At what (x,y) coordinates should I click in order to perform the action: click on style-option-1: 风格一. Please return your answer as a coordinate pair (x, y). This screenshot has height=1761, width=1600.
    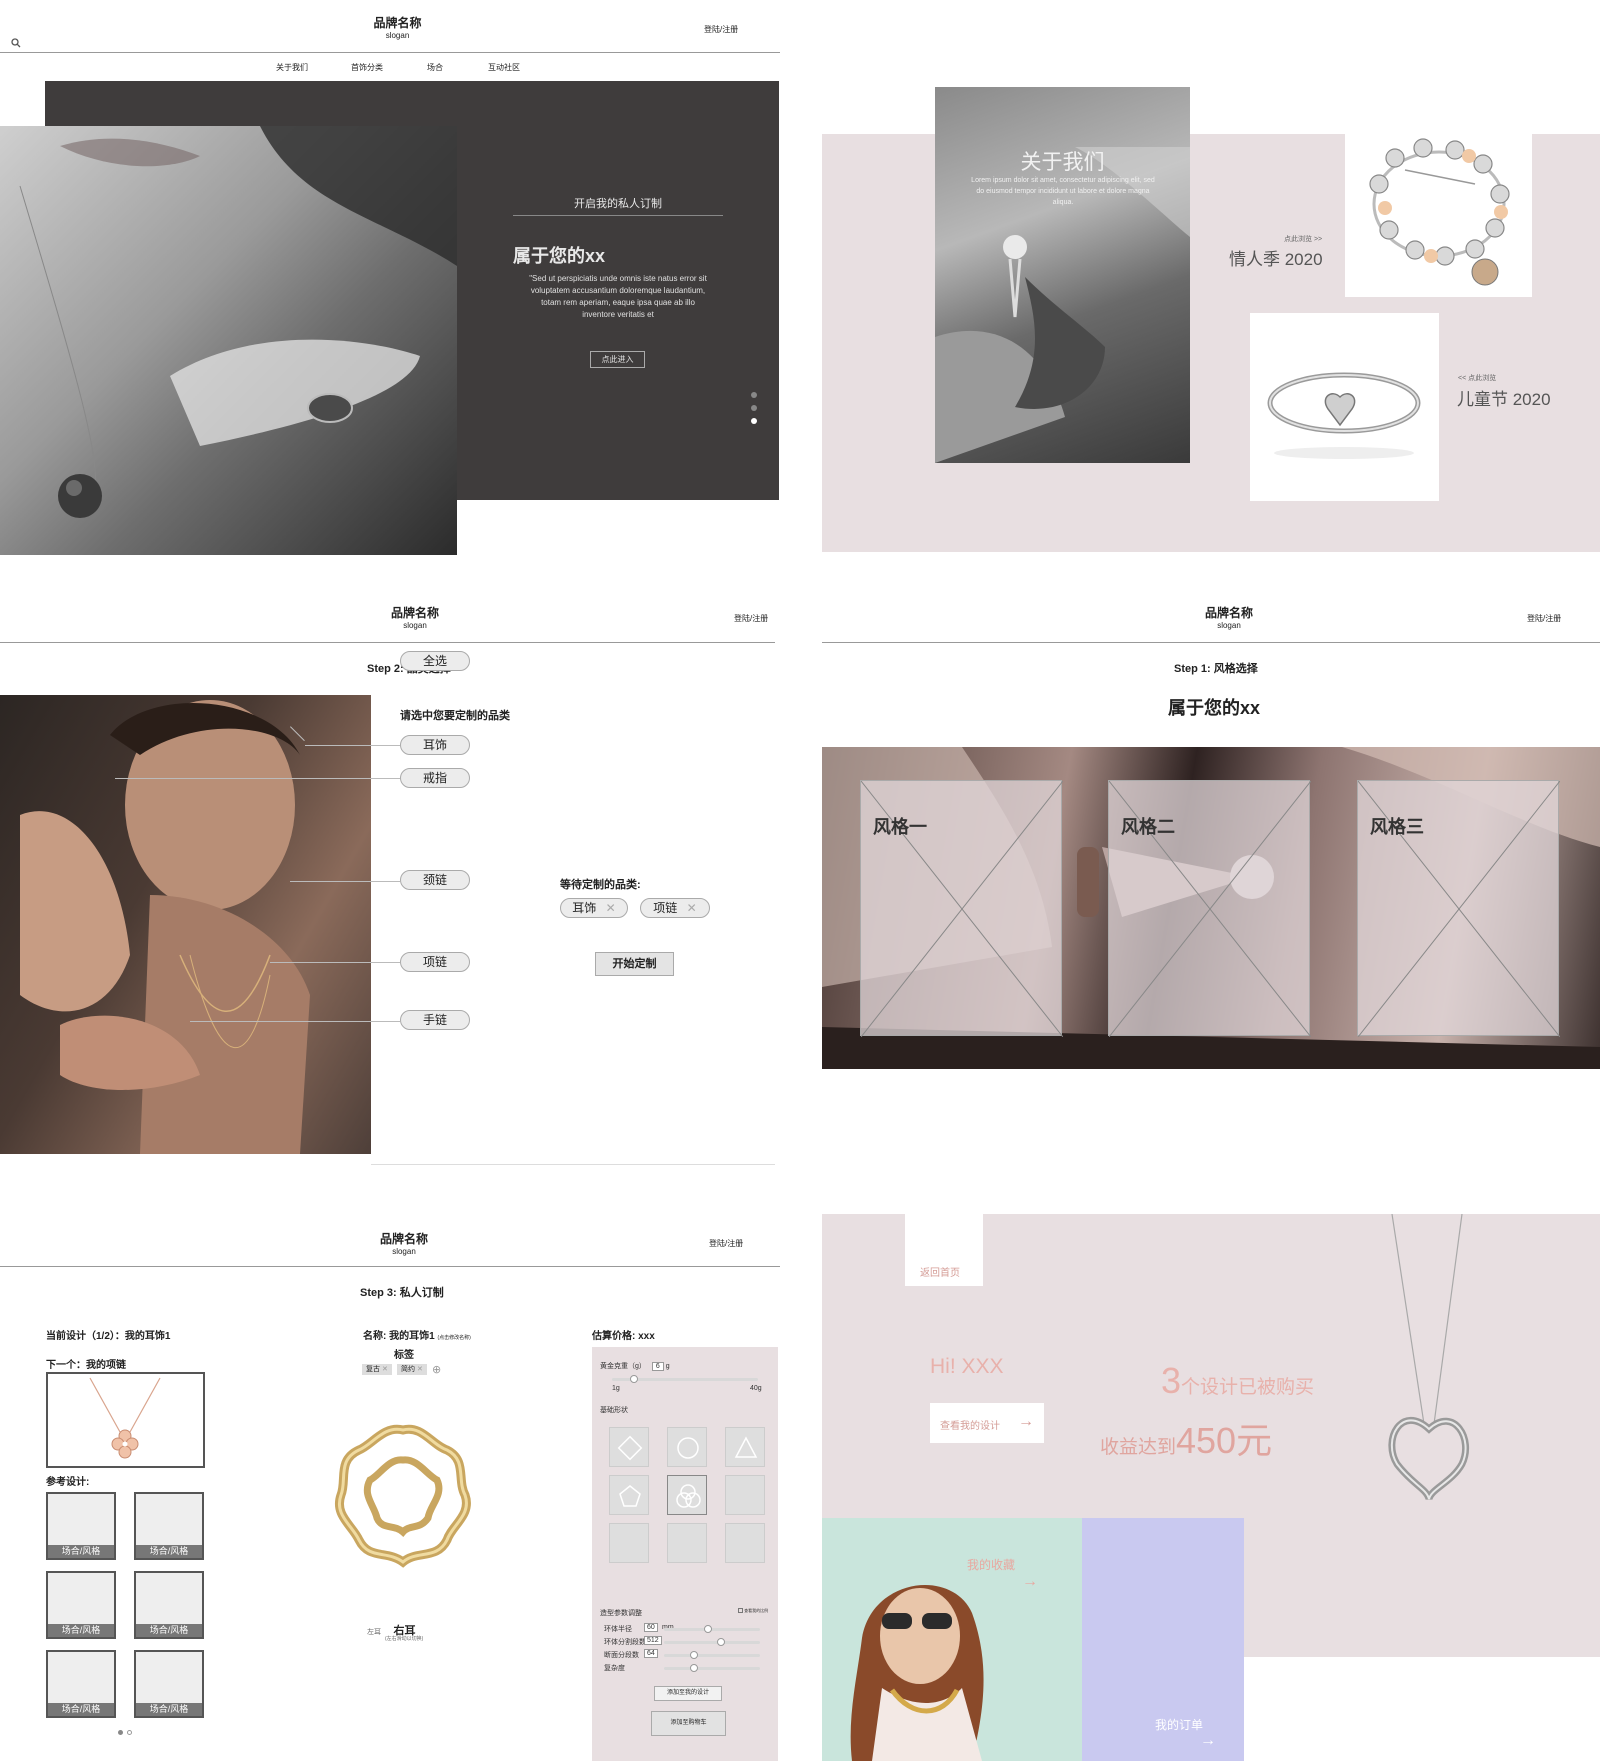
    Looking at the image, I should click on (961, 908).